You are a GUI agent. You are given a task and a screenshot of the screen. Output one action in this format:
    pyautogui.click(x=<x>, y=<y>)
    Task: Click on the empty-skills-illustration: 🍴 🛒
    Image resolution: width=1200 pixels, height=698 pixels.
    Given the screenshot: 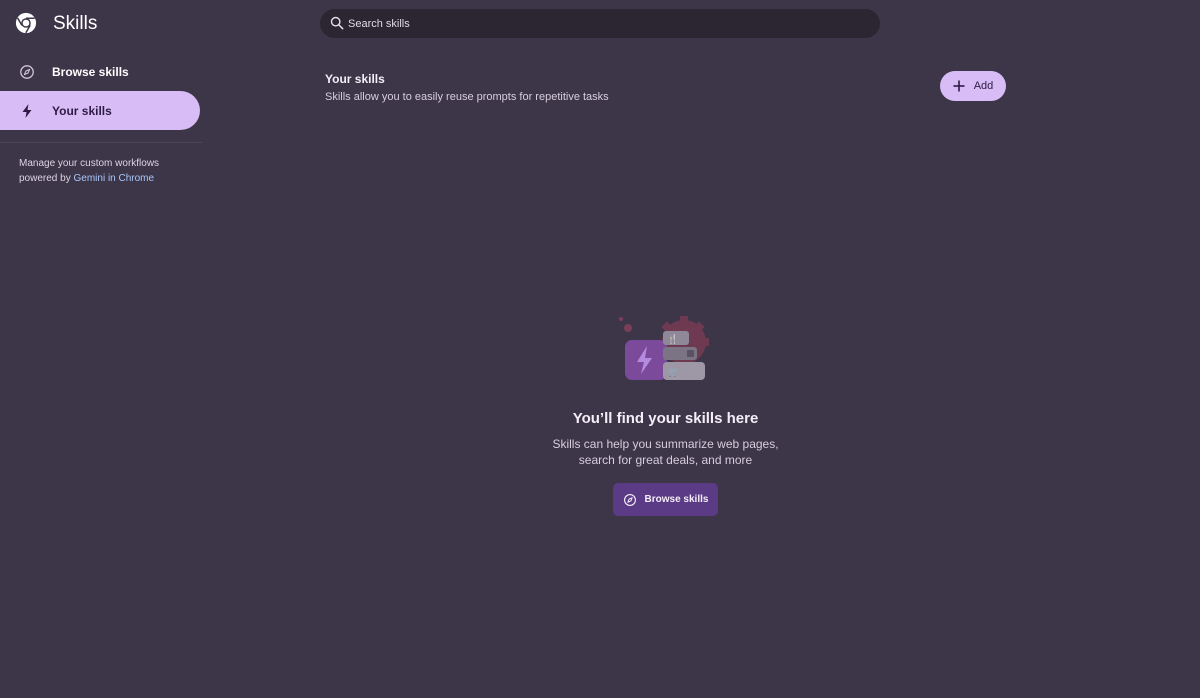 What is the action you would take?
    pyautogui.click(x=664, y=348)
    